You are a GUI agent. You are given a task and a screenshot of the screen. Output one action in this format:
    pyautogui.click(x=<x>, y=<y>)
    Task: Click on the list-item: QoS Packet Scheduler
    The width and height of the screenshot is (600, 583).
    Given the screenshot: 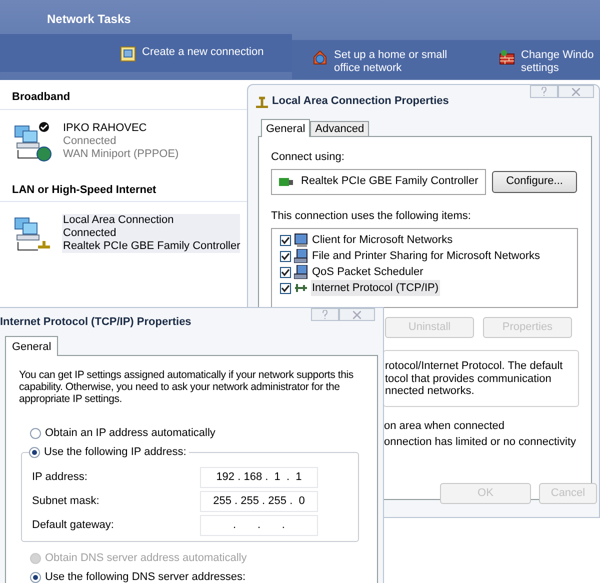 What is the action you would take?
    pyautogui.click(x=367, y=272)
    